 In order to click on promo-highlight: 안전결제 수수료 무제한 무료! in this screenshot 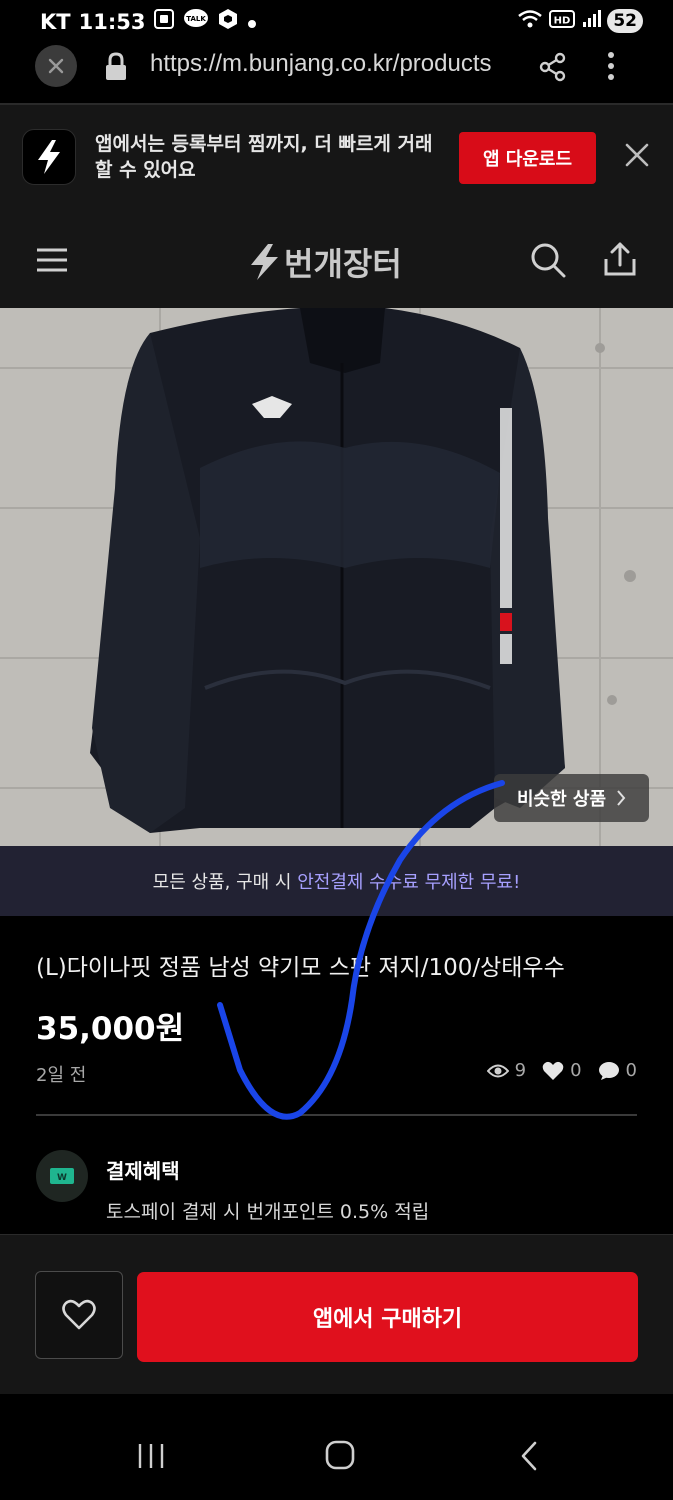, I will do `click(409, 882)`.